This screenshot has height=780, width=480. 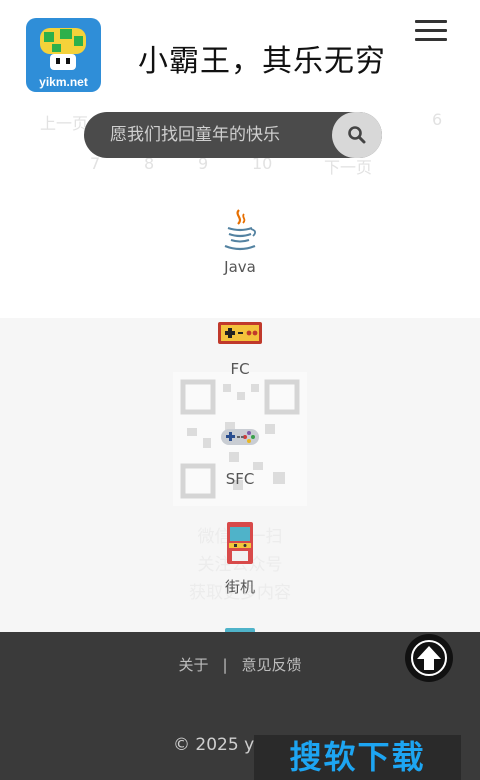 I want to click on back-to-top-button, so click(x=429, y=658).